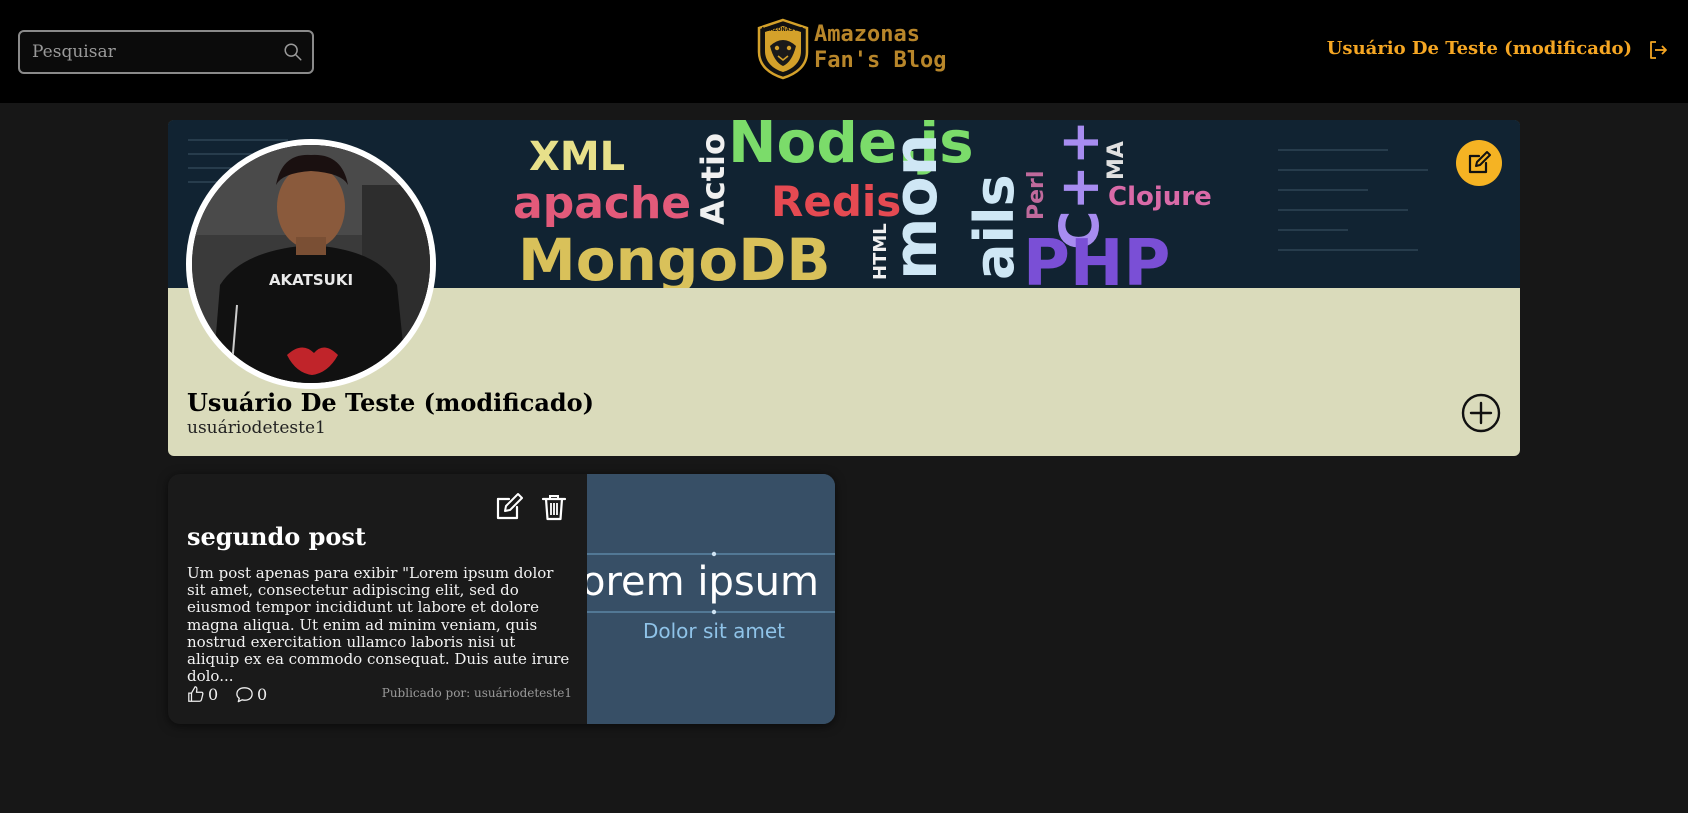  I want to click on banner-word-clojure: Clojure, so click(1160, 197).